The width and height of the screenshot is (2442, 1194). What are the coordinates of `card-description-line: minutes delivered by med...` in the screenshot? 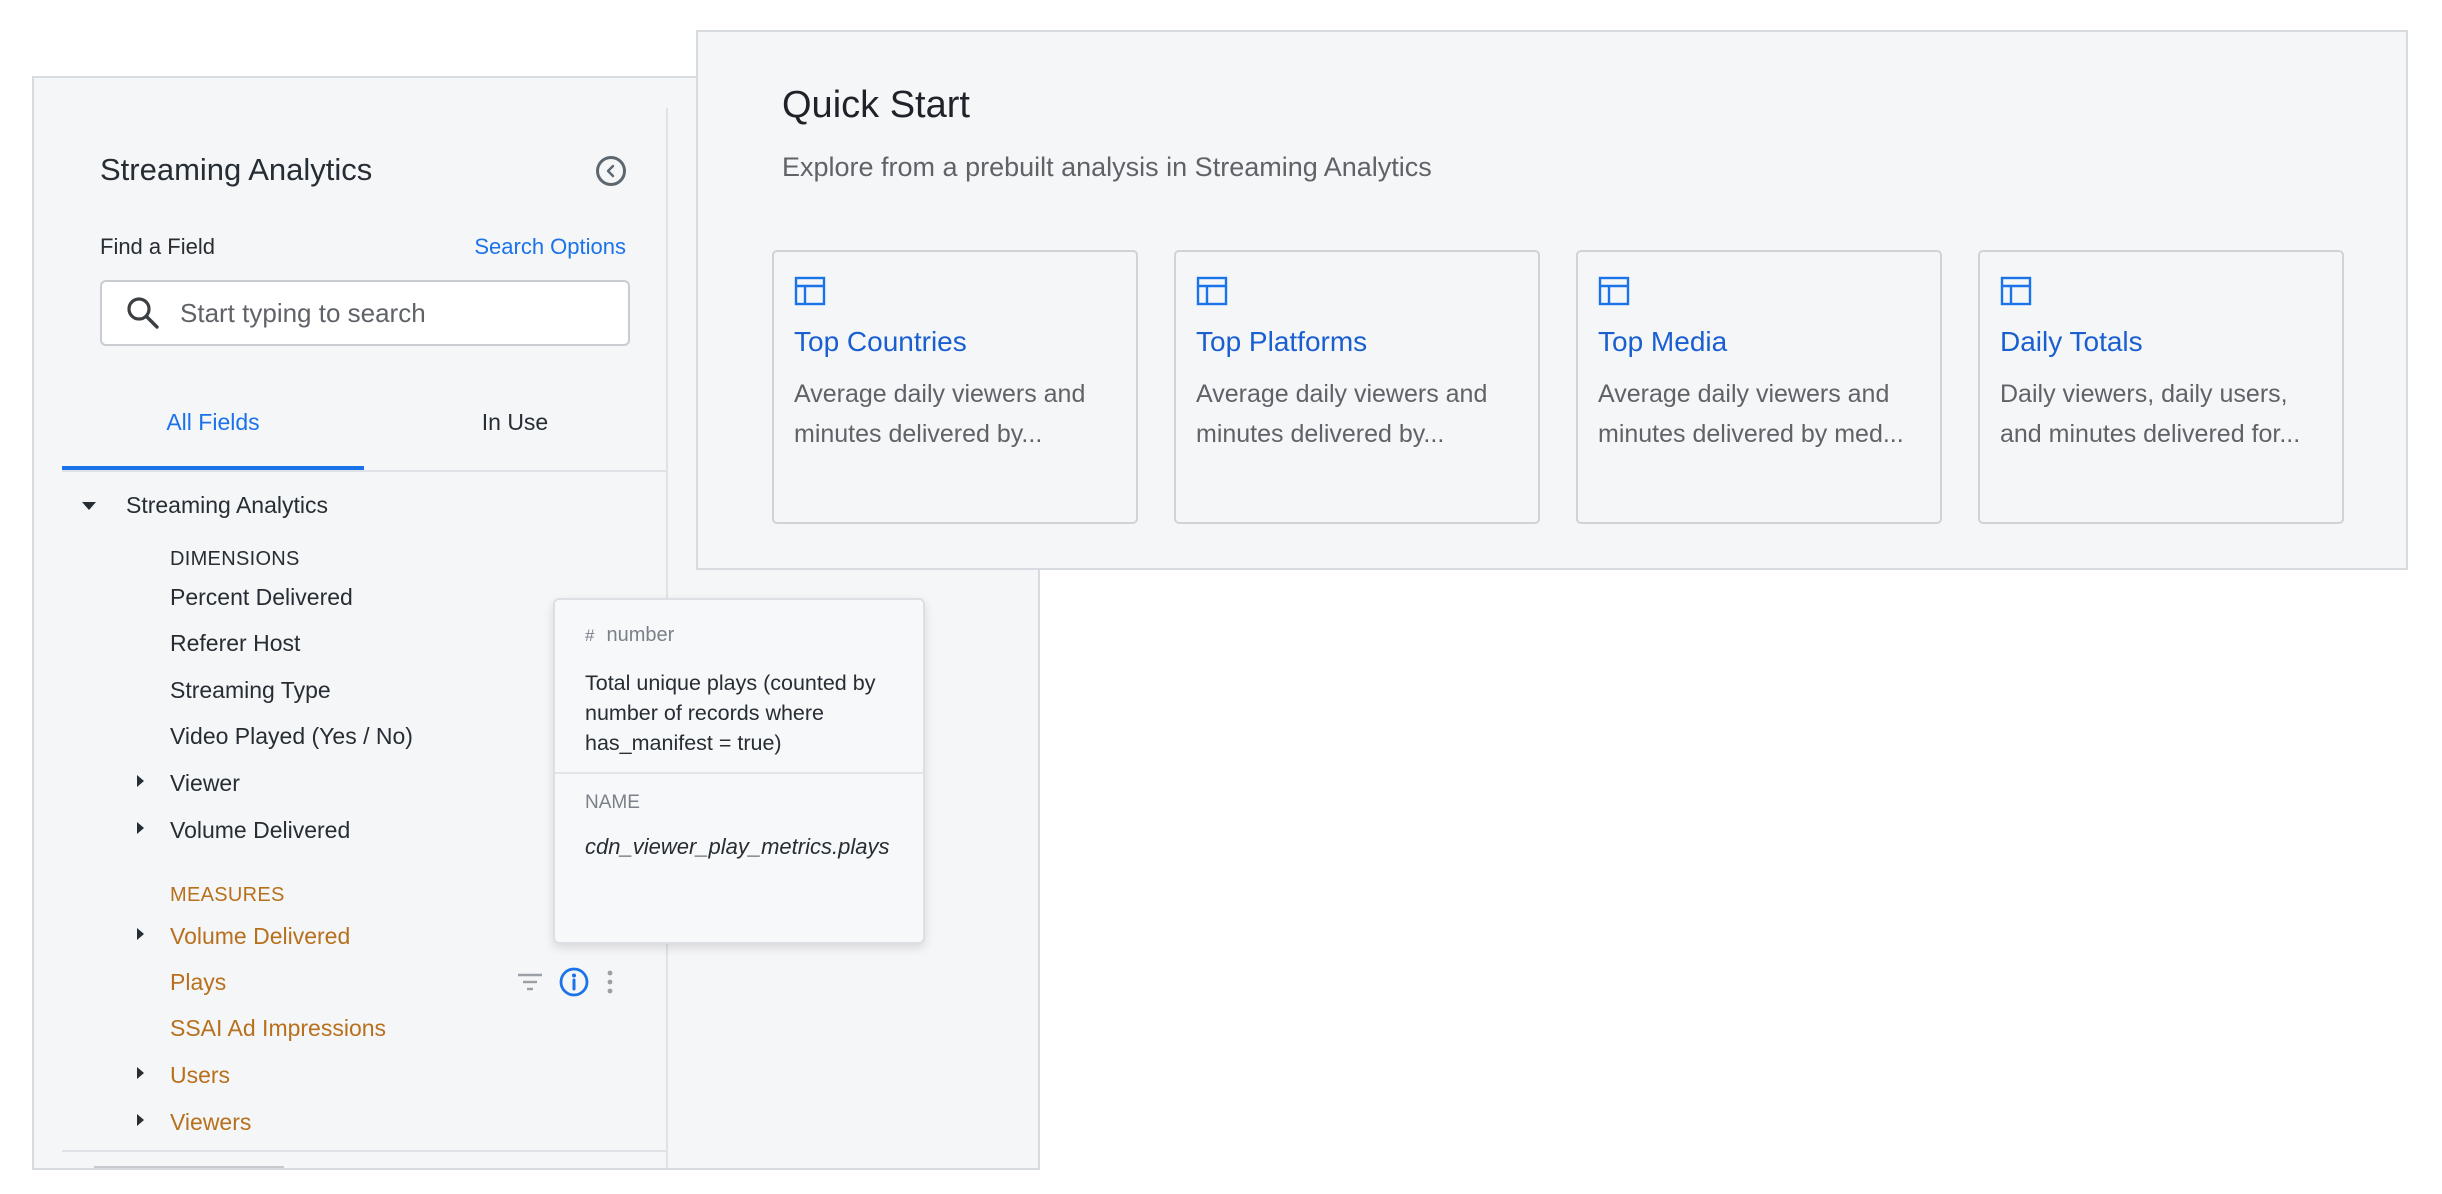 It's located at (1751, 434).